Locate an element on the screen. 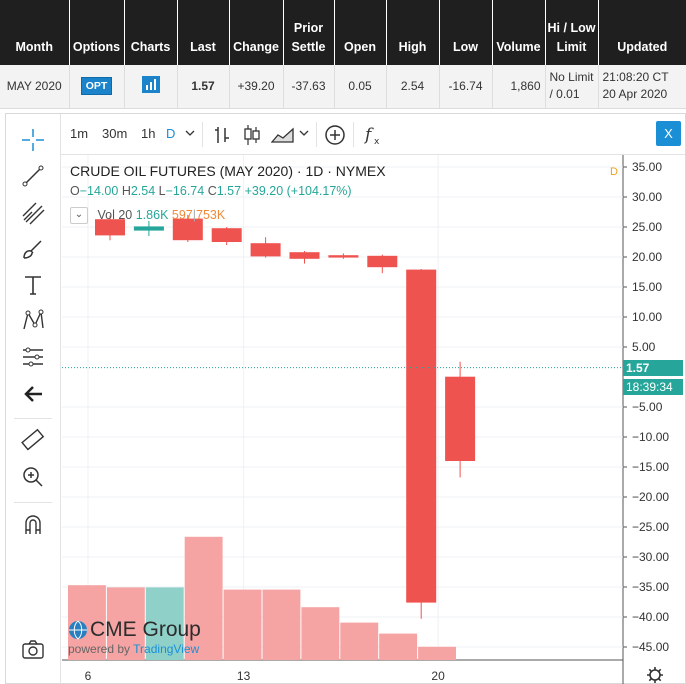 The height and width of the screenshot is (684, 686). open-label: O is located at coordinates (75, 191).